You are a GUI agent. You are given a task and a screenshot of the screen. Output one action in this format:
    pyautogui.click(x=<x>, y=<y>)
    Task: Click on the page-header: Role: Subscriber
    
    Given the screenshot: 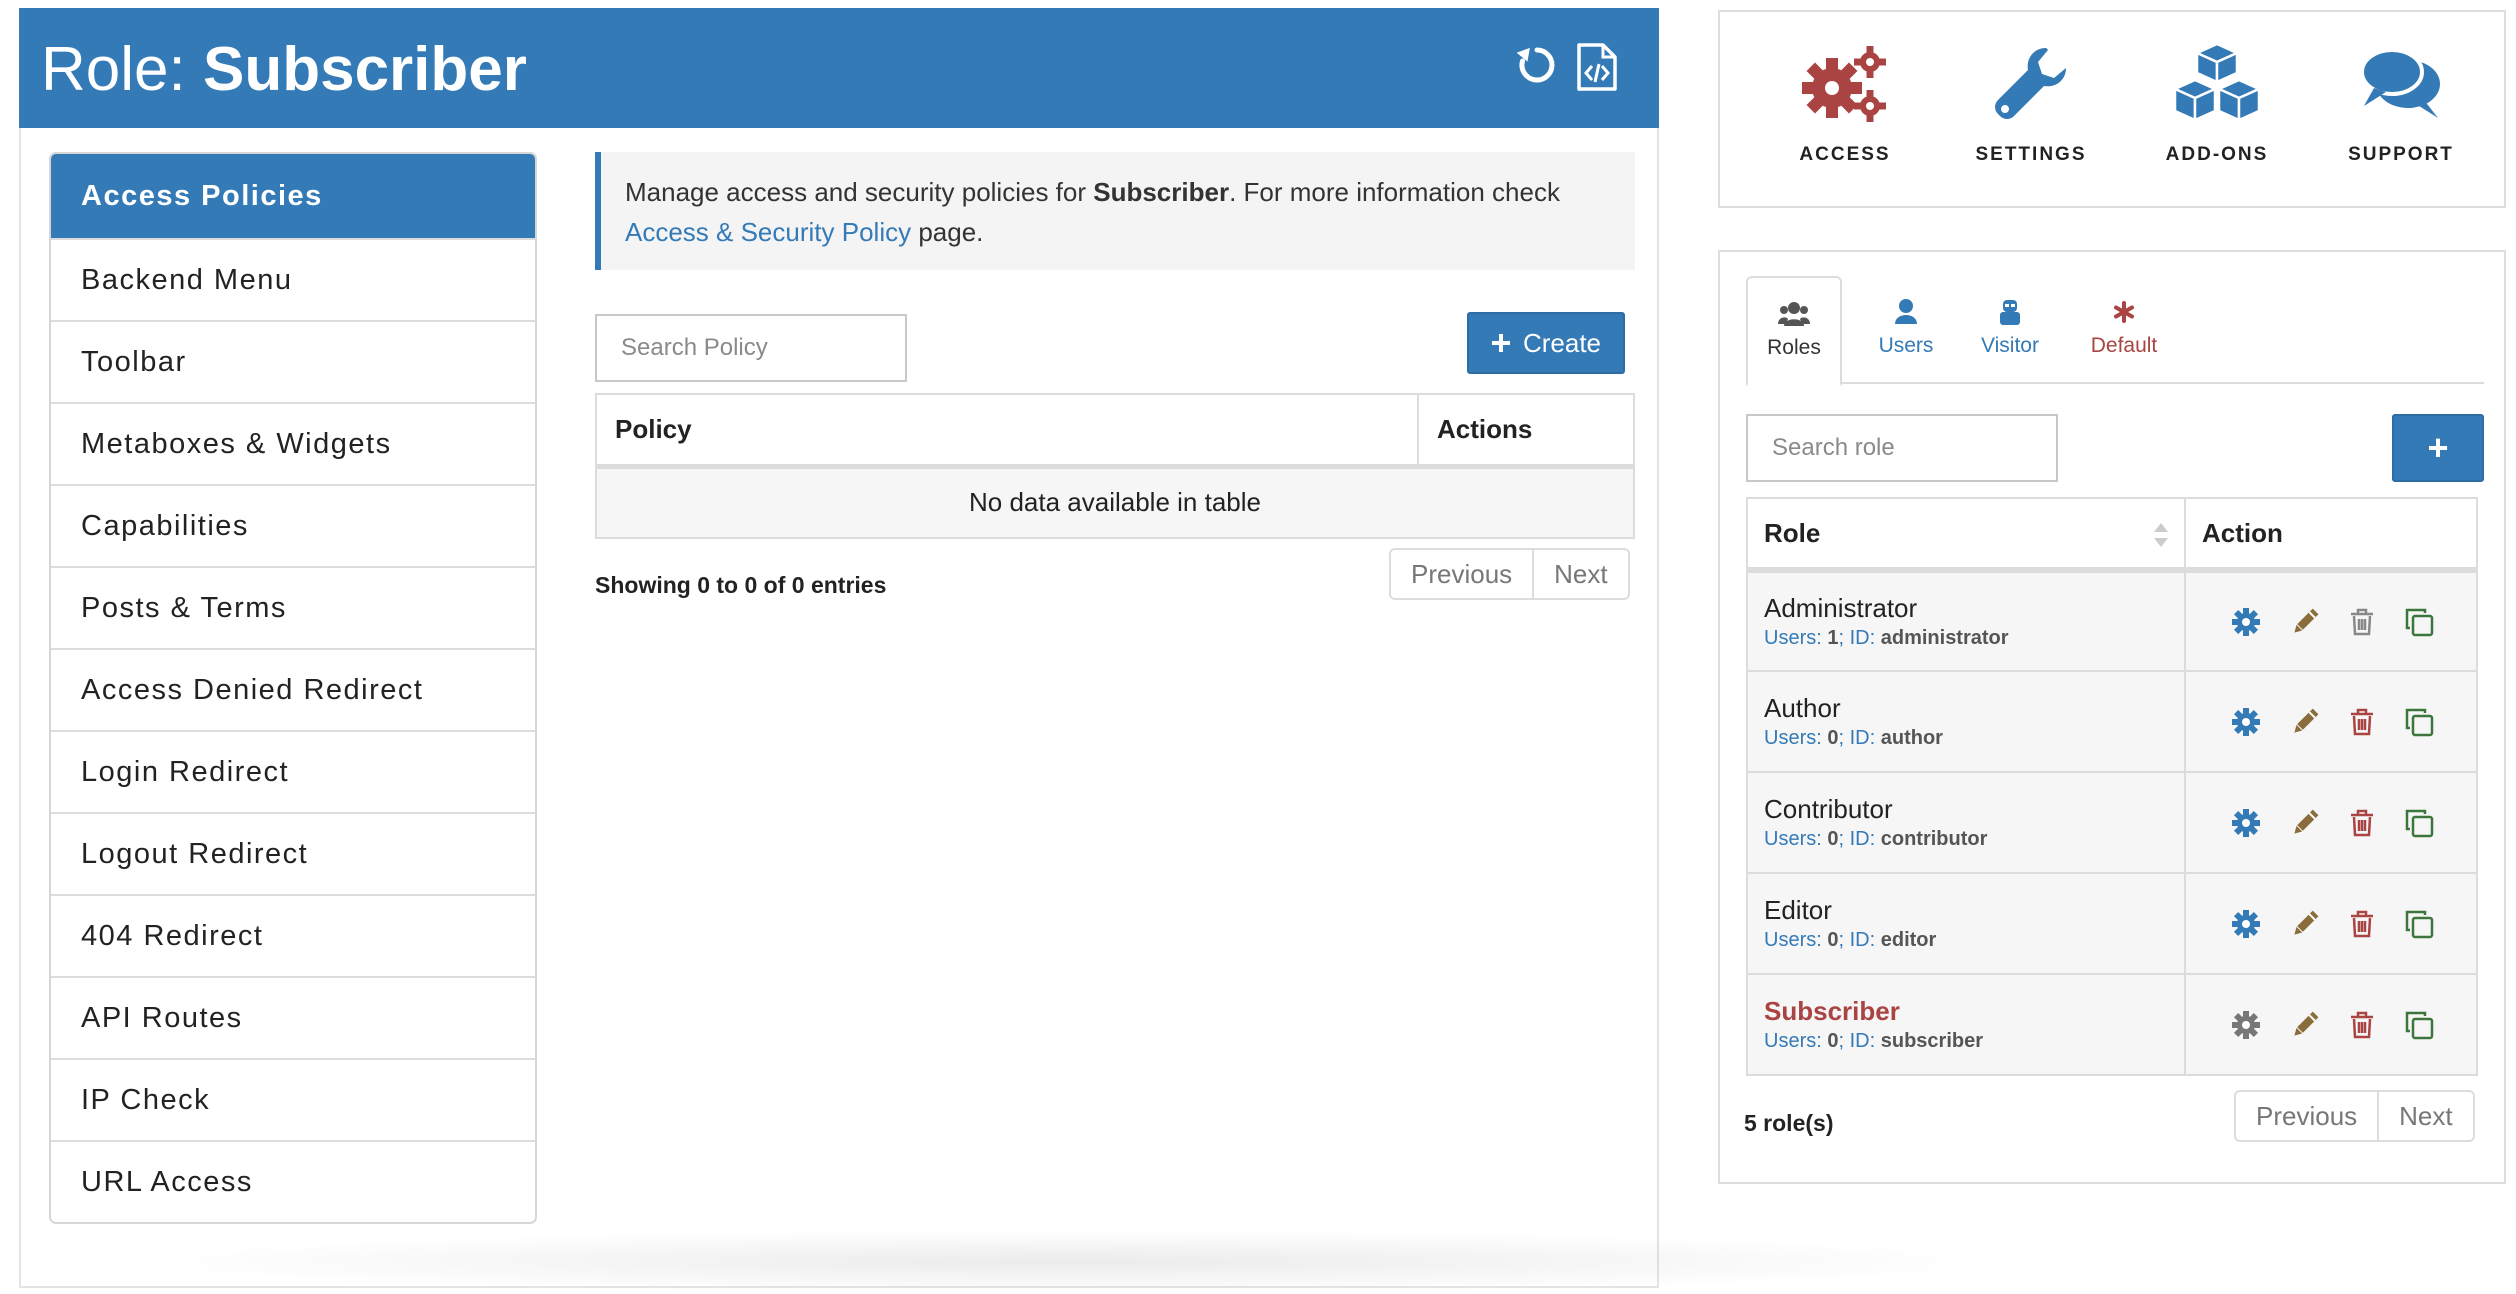 What is the action you would take?
    pyautogui.click(x=839, y=68)
    